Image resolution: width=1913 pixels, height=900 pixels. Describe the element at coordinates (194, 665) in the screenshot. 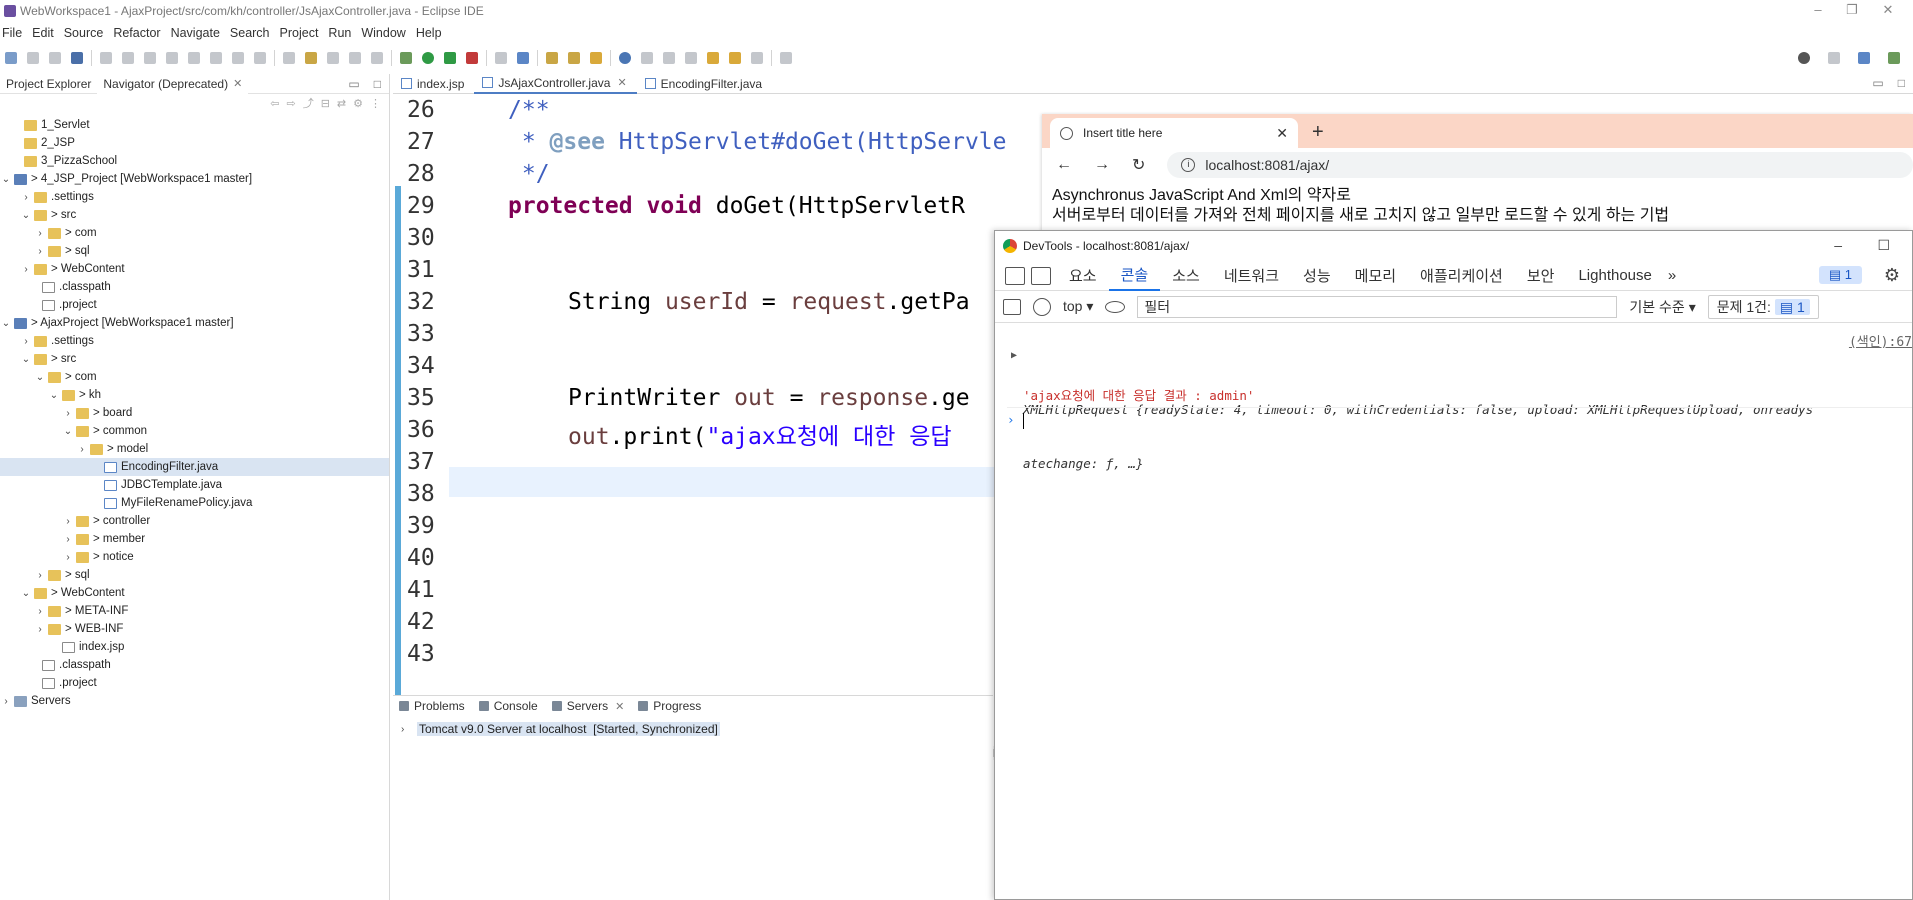

I see `tree-item: .classpath` at that location.